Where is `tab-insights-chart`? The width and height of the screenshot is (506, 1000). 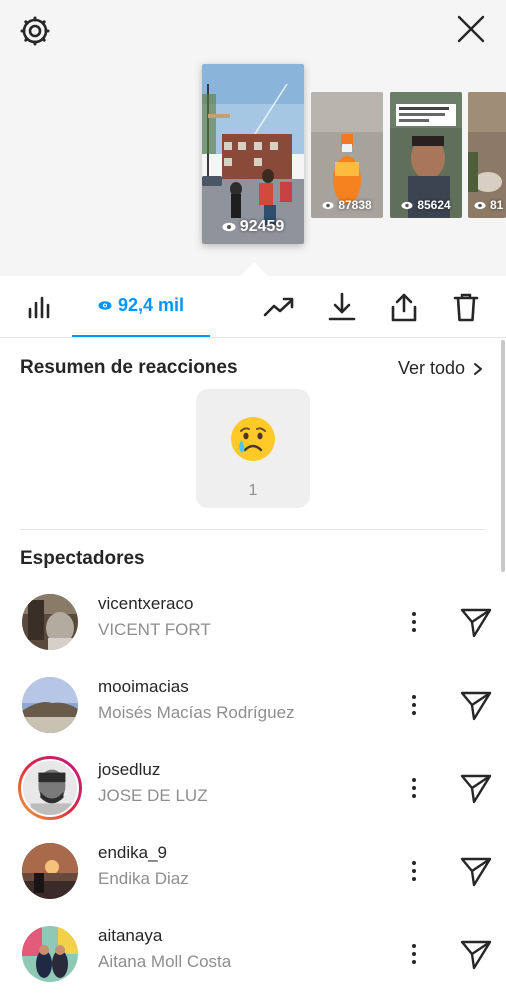 tab-insights-chart is located at coordinates (40, 307).